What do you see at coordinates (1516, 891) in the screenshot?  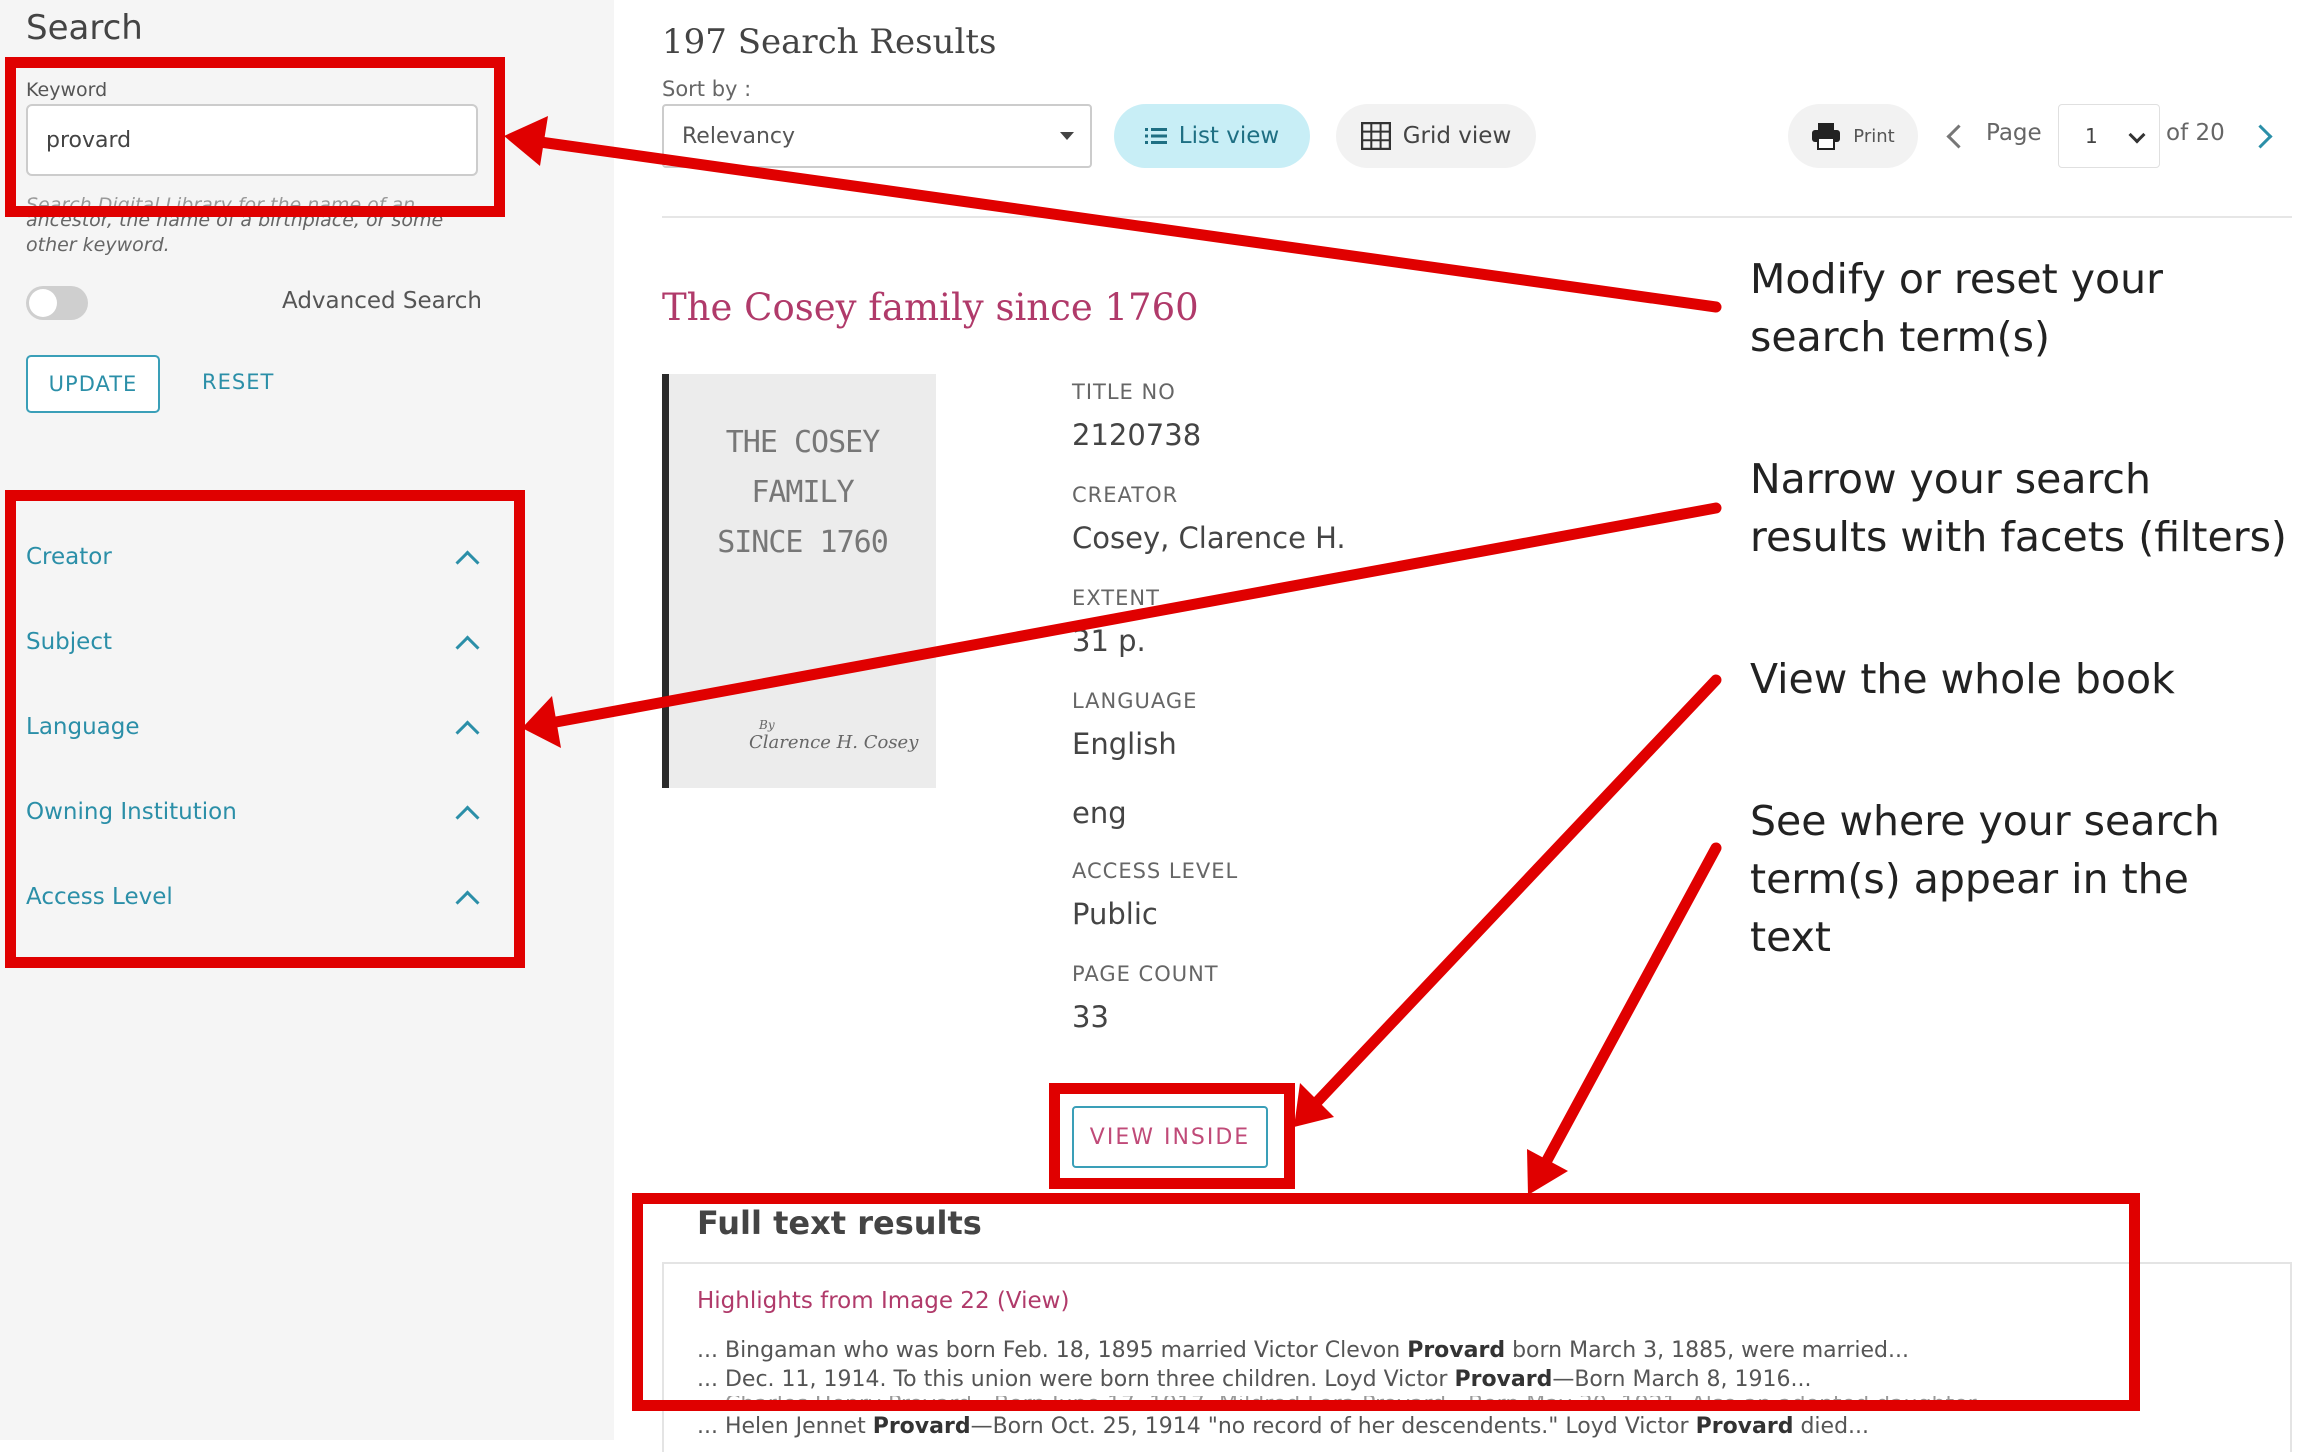 I see `arrow-to-view-inside` at bounding box center [1516, 891].